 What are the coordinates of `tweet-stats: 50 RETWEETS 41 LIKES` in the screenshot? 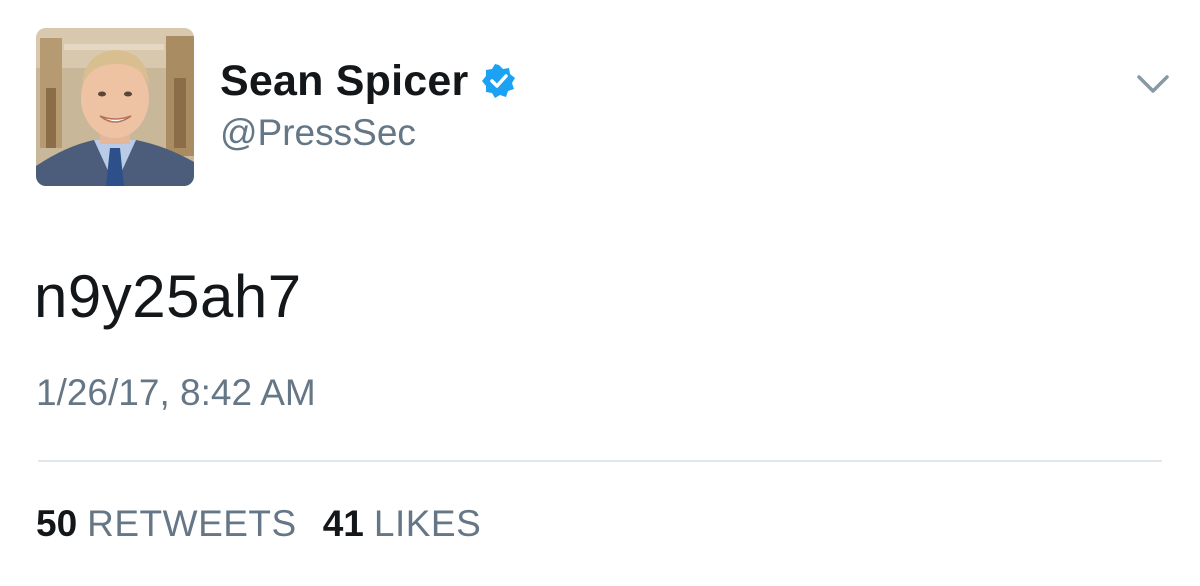 It's located at (271, 524).